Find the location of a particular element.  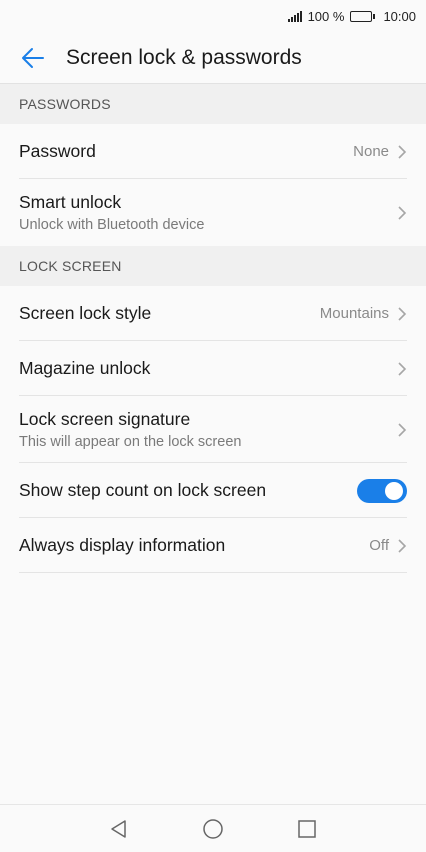

triangle-back-icon is located at coordinates (118, 828).